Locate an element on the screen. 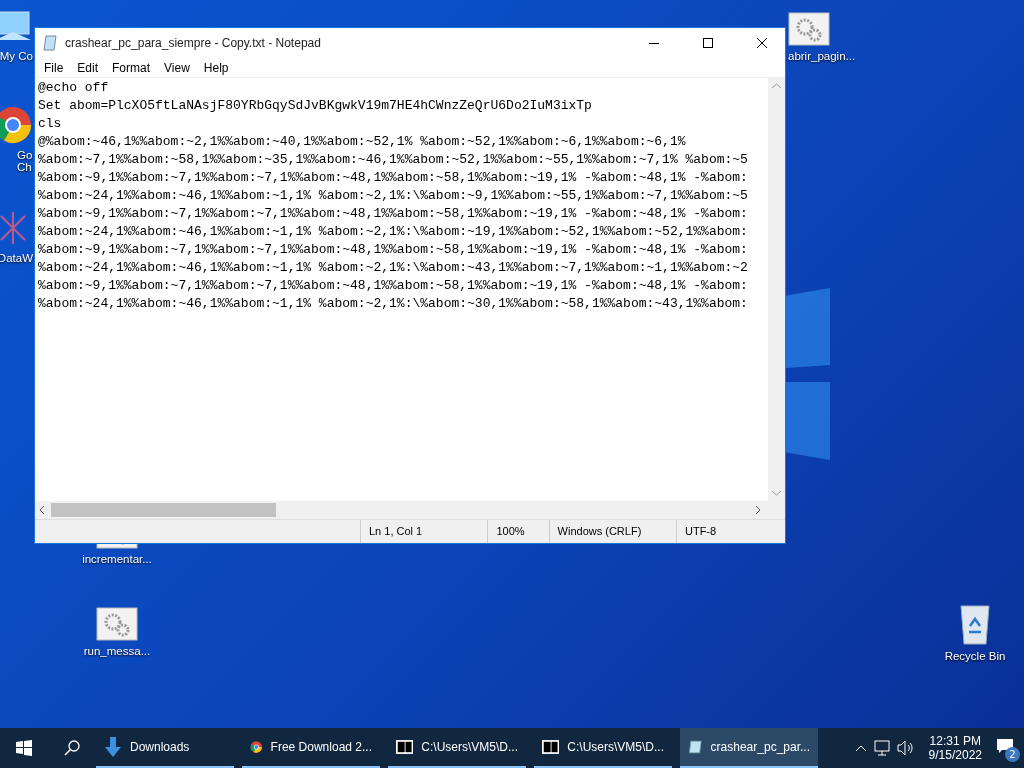  menu-item: Edit is located at coordinates (88, 67).